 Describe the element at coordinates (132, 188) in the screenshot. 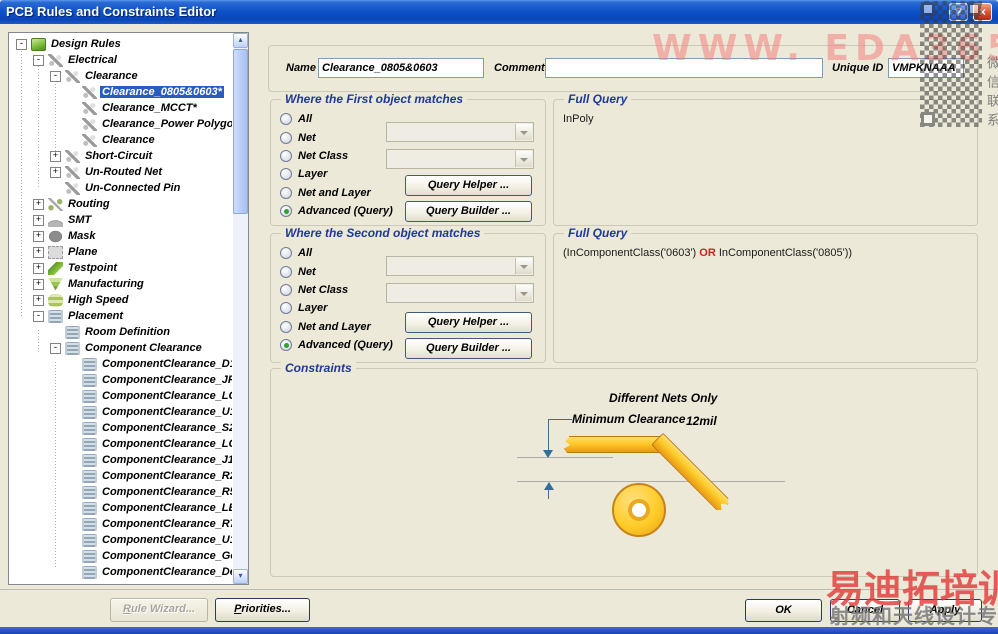

I see `tree-item-label: Un-Connected Pin` at that location.